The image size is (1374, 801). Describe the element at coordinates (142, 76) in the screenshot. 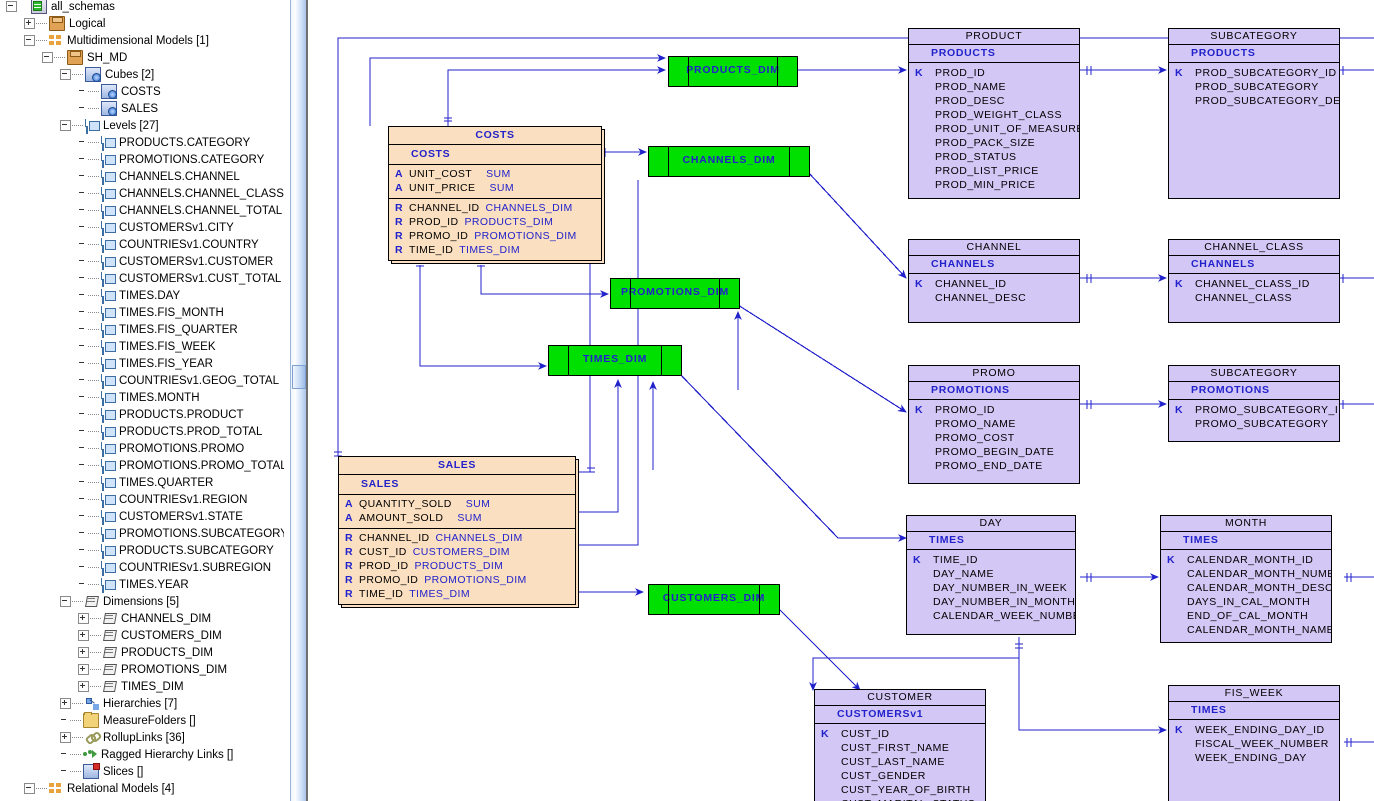

I see `tree-item-cubes-2: Cubes [2]` at that location.